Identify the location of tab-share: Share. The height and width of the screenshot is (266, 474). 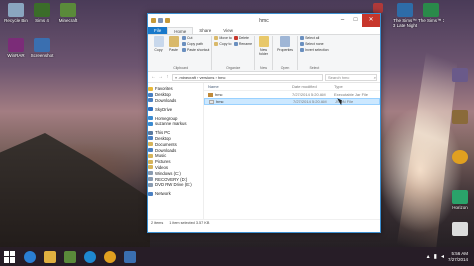
(205, 30).